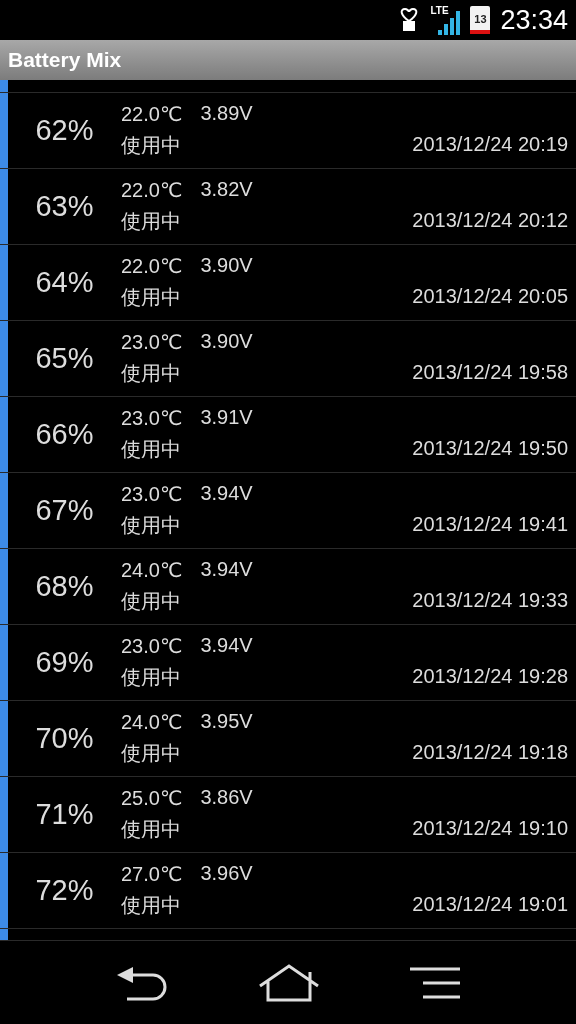 The width and height of the screenshot is (576, 1024). Describe the element at coordinates (490, 448) in the screenshot. I see `date-time: 2013/12/24 19:50` at that location.